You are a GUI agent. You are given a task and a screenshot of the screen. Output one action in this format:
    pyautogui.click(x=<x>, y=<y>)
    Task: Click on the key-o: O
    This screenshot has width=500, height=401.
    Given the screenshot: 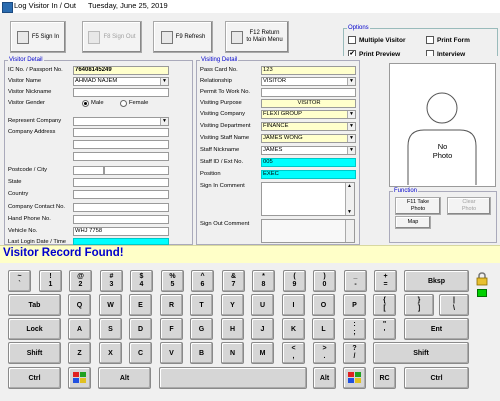 What is the action you would take?
    pyautogui.click(x=323, y=305)
    